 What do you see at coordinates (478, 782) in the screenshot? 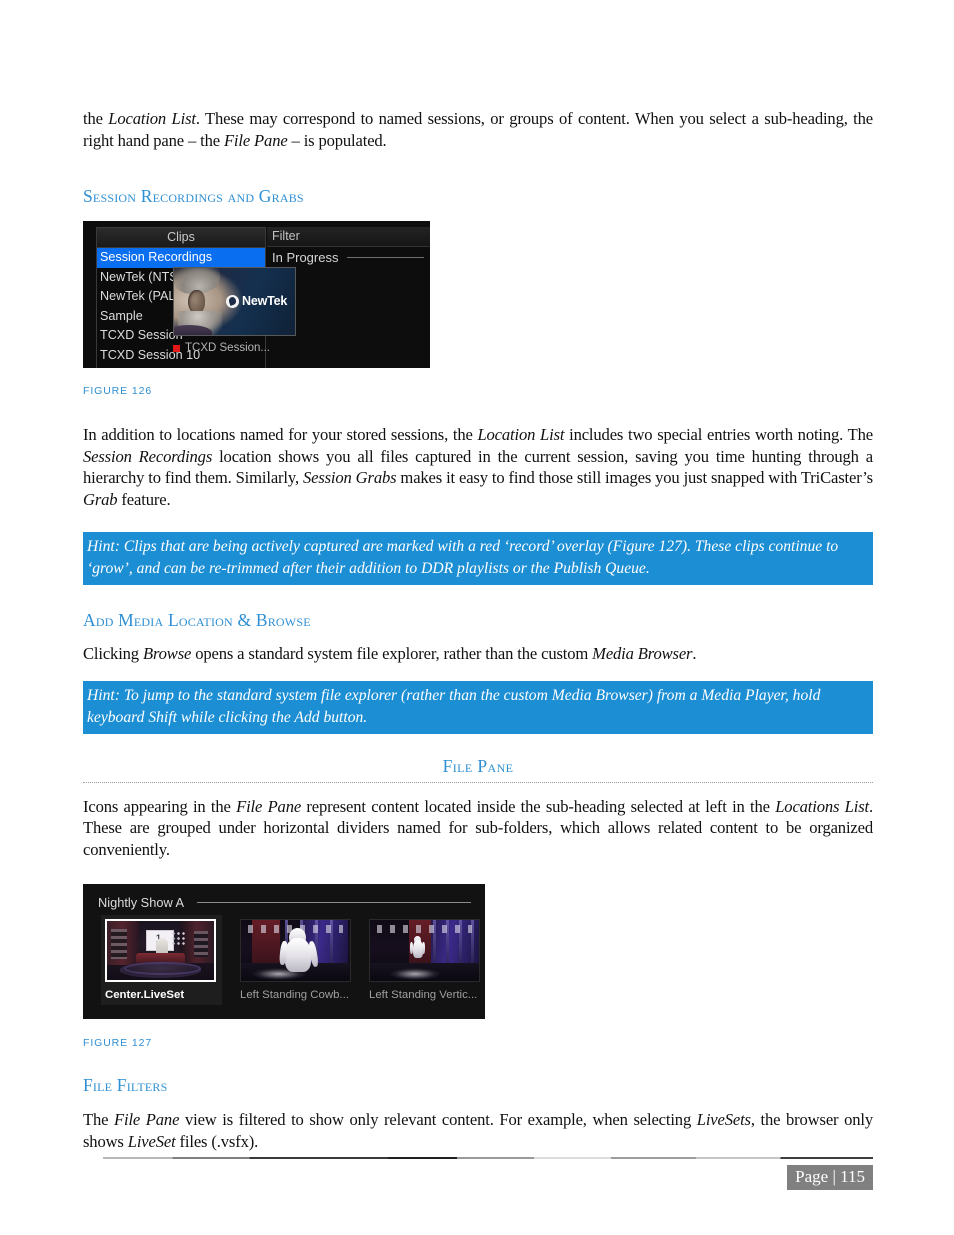
I see `section-rule` at bounding box center [478, 782].